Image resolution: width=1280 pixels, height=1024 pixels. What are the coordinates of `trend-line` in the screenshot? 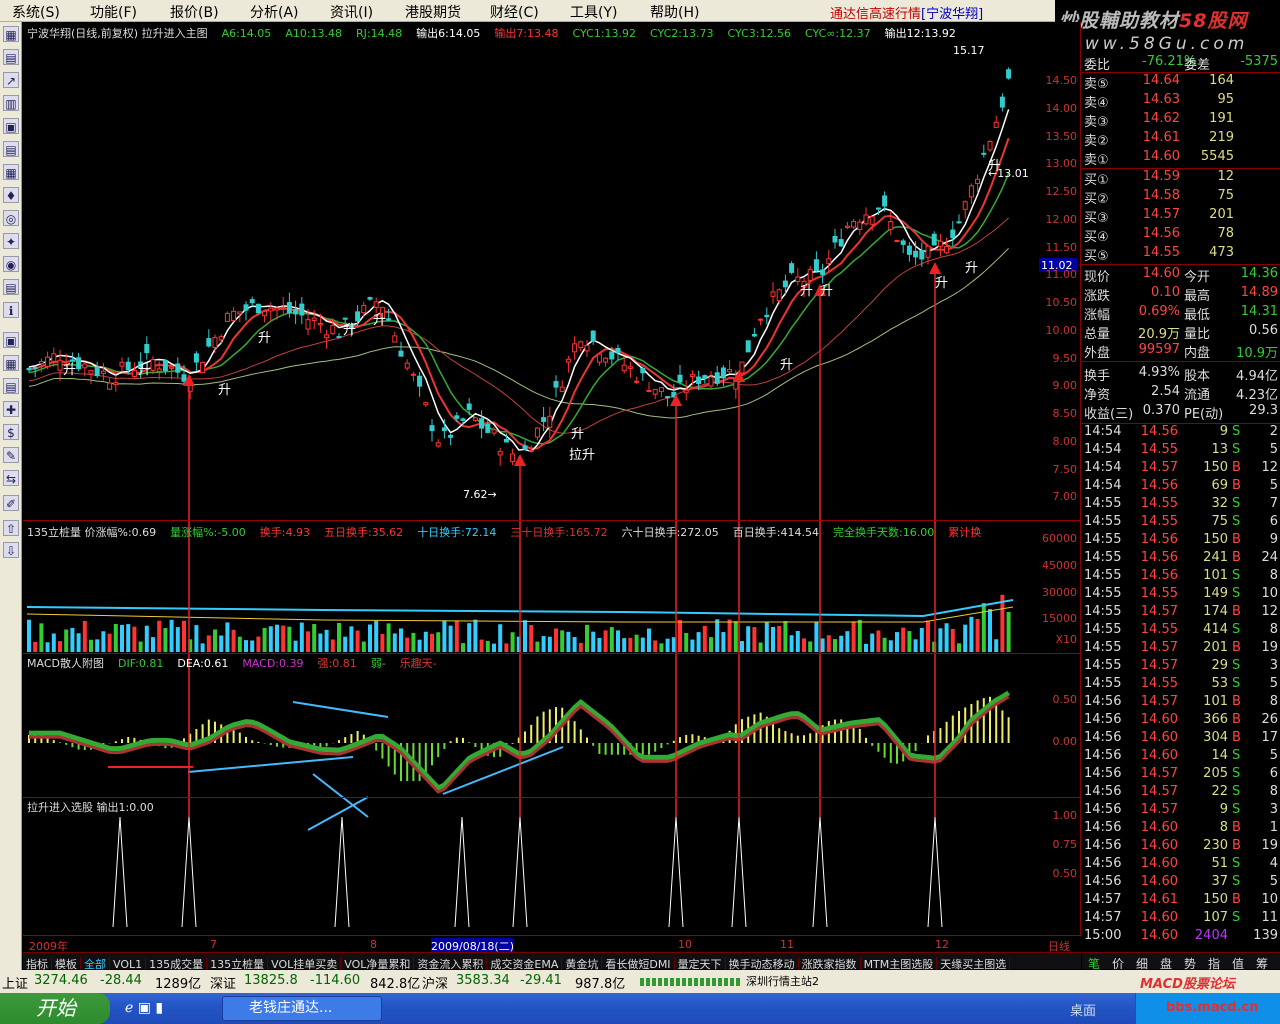 It's located at (338, 813).